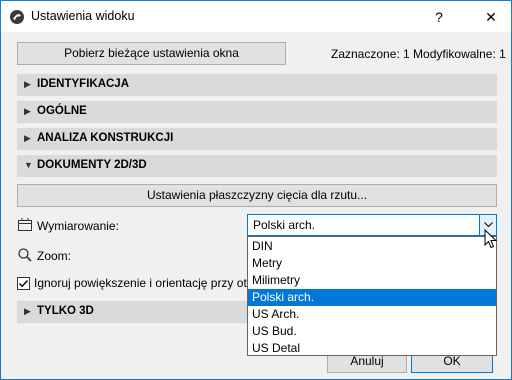 Image resolution: width=512 pixels, height=380 pixels. Describe the element at coordinates (23, 283) in the screenshot. I see `ignore-zoom-checkbox` at that location.